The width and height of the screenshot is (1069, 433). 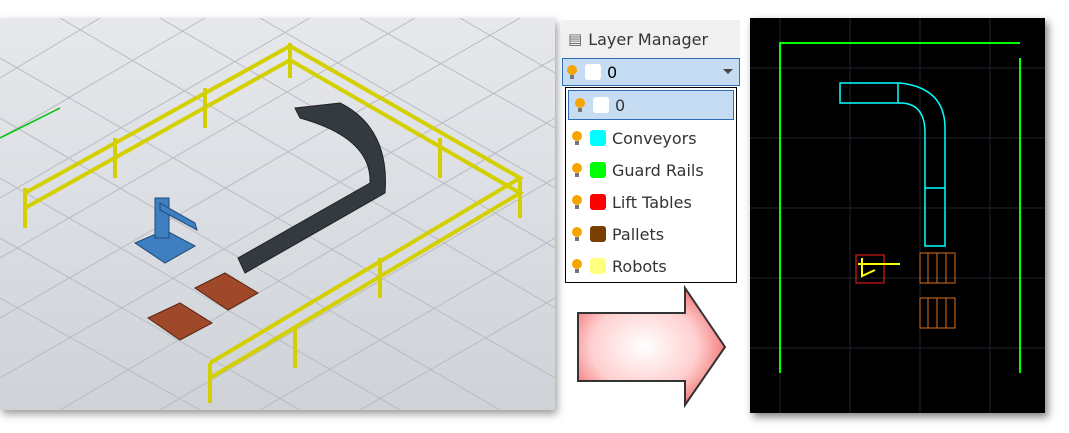 I want to click on layer-item: Conveyors, so click(x=651, y=138).